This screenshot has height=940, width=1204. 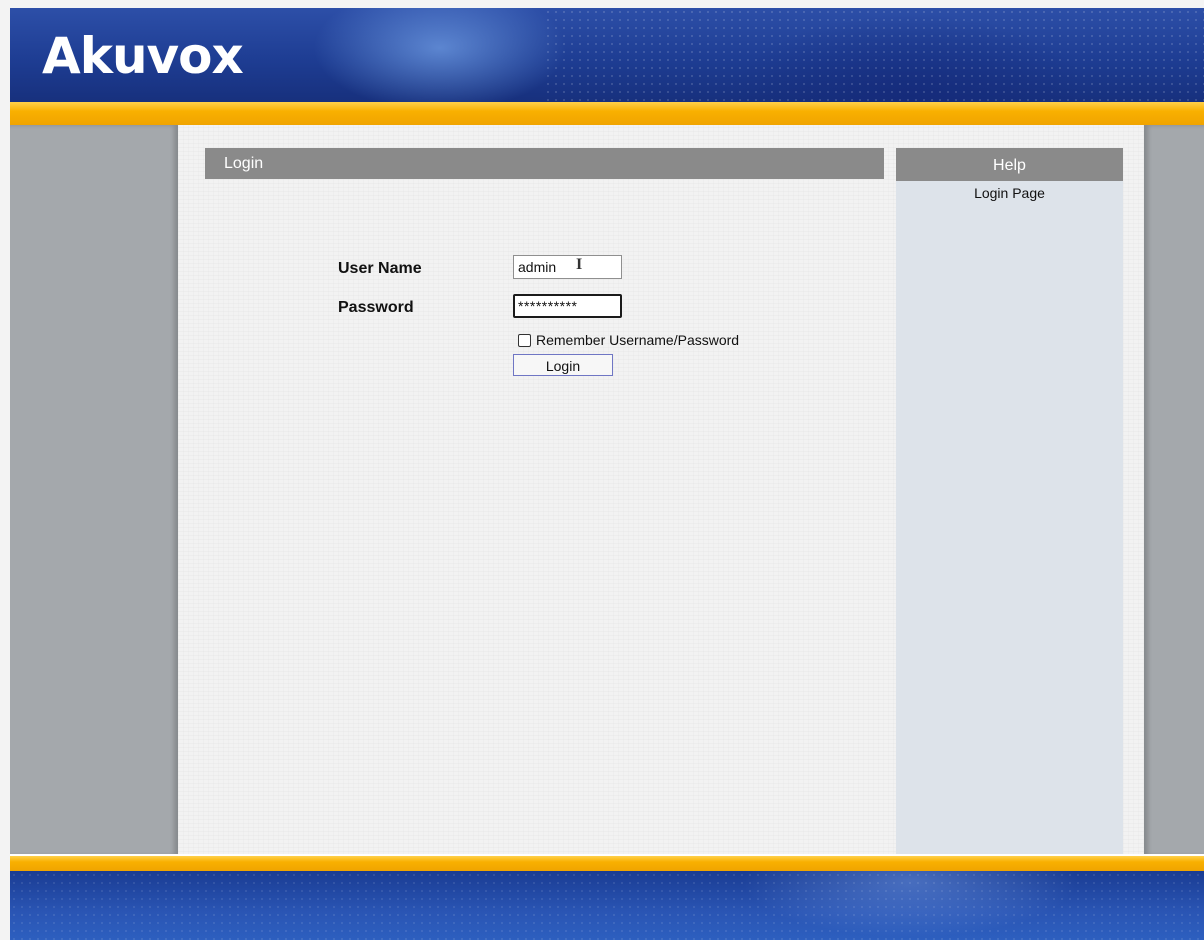 I want to click on remember-checkbox, so click(x=524, y=340).